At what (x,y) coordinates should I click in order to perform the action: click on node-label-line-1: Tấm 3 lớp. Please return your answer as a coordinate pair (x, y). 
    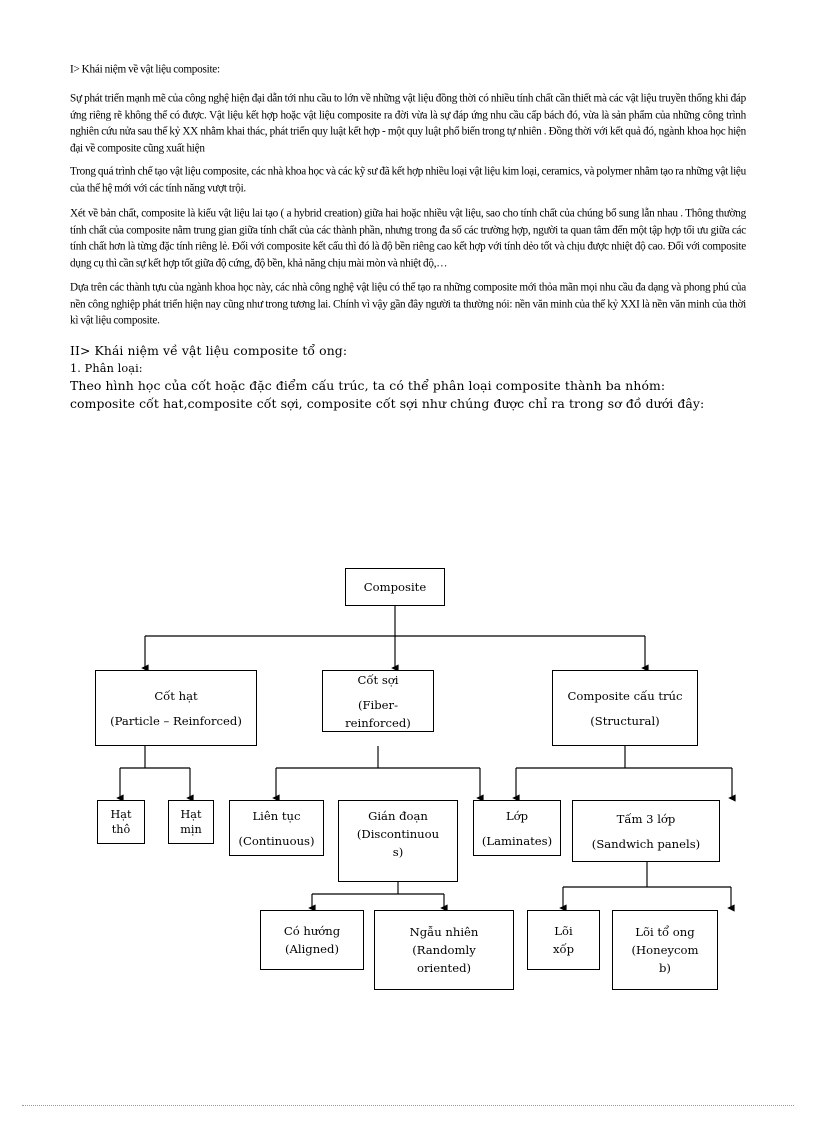
    Looking at the image, I should click on (646, 818).